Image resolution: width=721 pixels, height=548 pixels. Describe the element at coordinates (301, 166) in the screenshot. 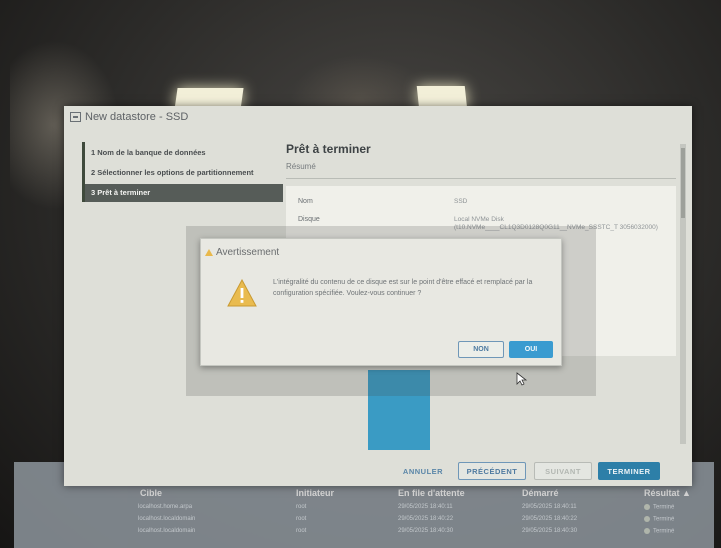

I see `page-subtitle: Résumé` at that location.